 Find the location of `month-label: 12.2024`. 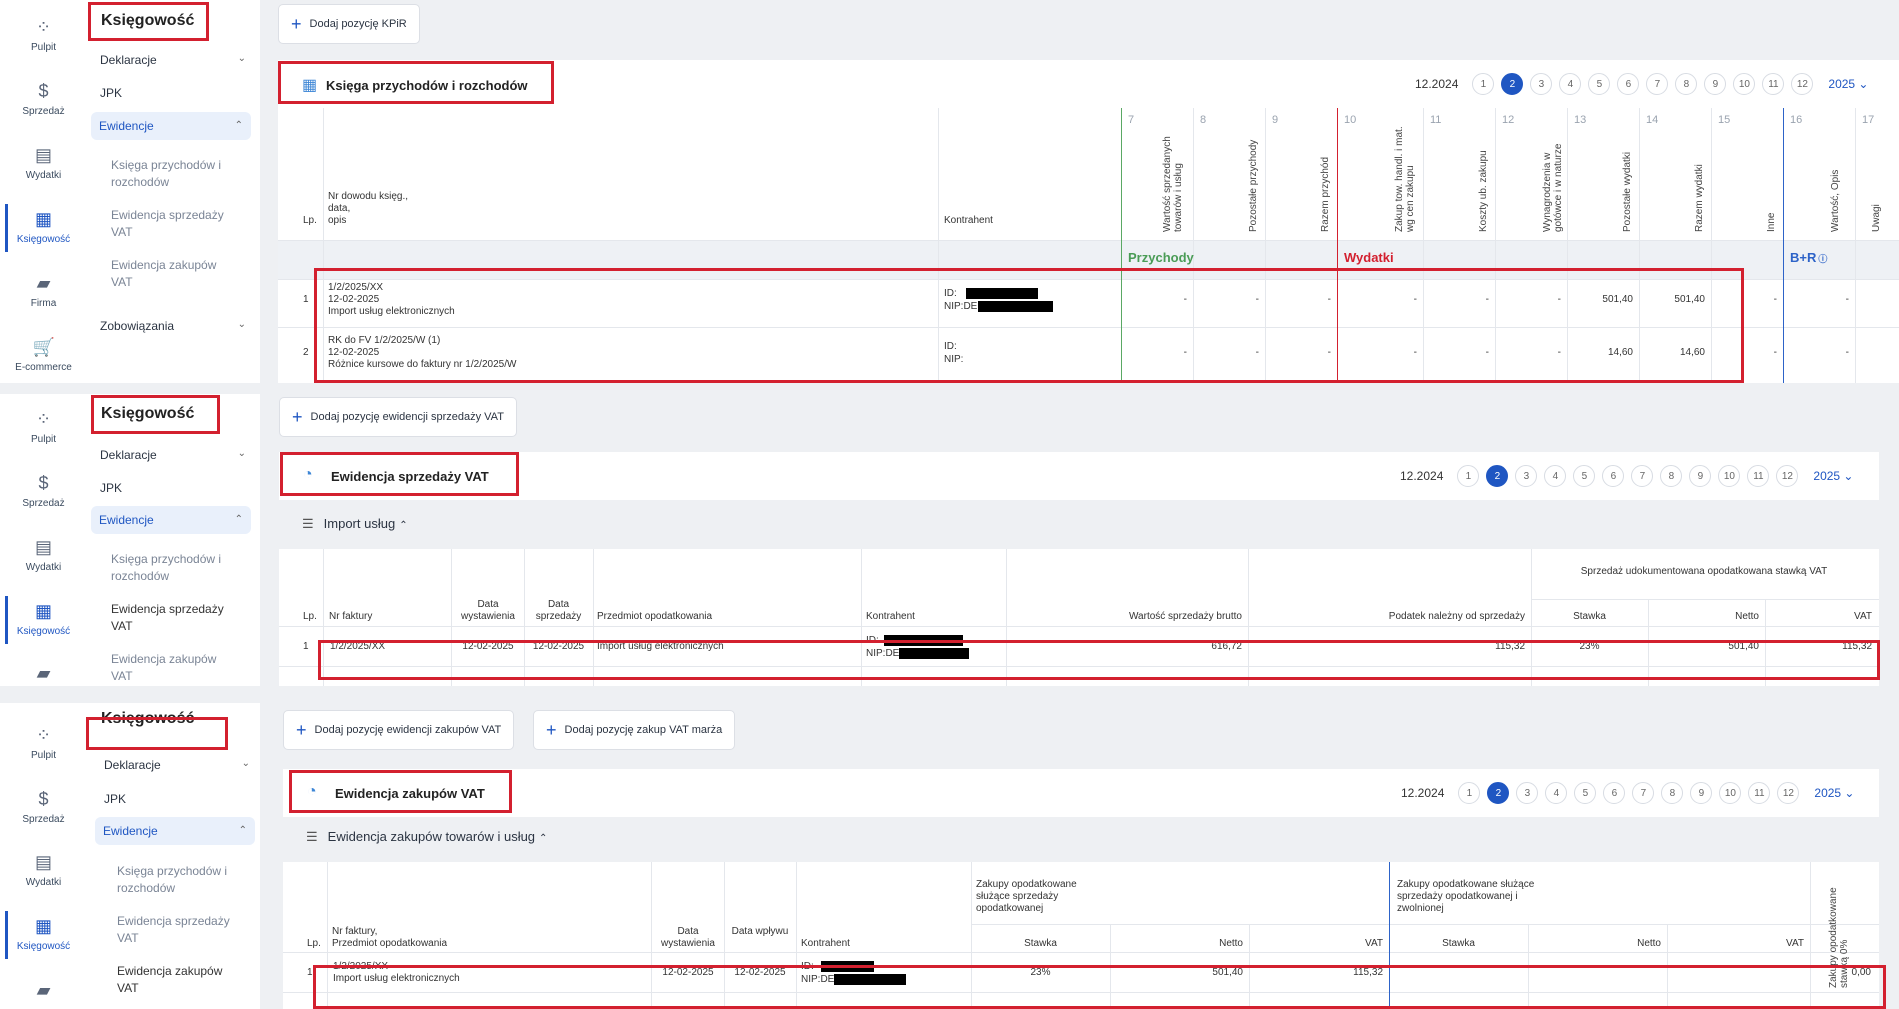

month-label: 12.2024 is located at coordinates (1422, 476).